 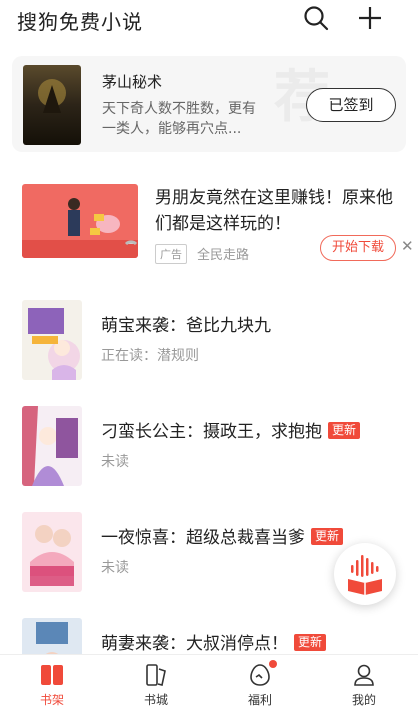 I want to click on tab-bookstore: 书城, so click(x=156, y=683).